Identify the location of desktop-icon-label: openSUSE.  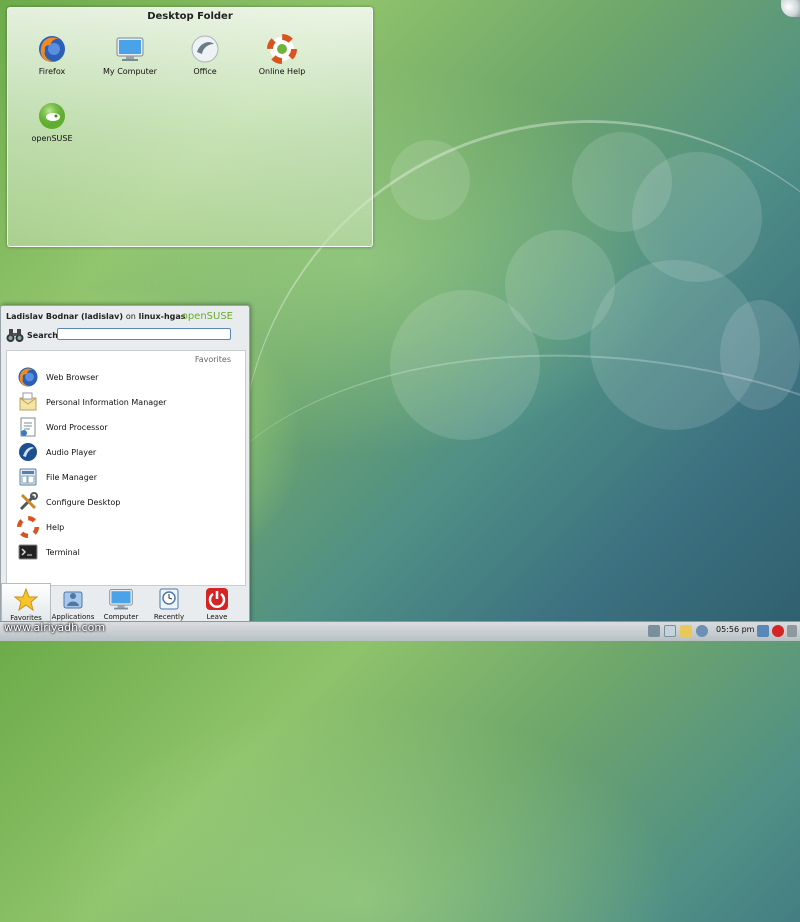
(52, 138).